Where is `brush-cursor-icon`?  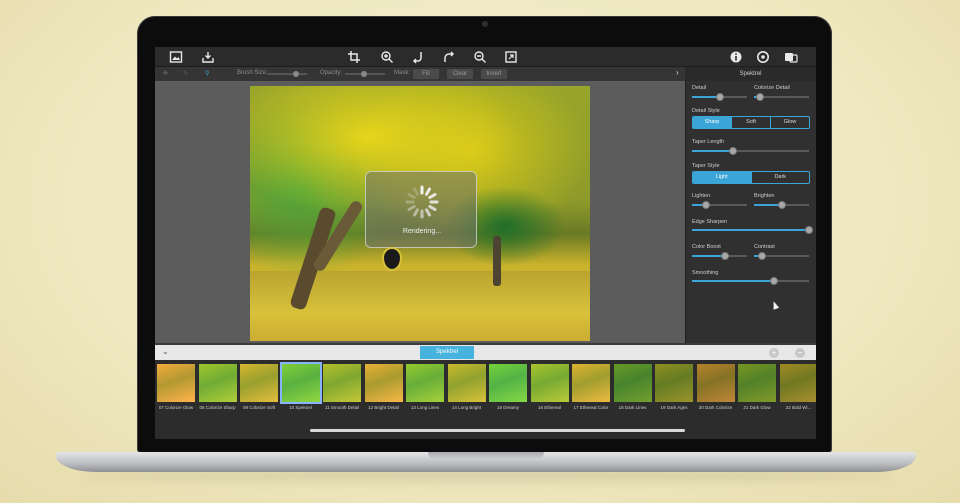
brush-cursor-icon is located at coordinates (392, 259).